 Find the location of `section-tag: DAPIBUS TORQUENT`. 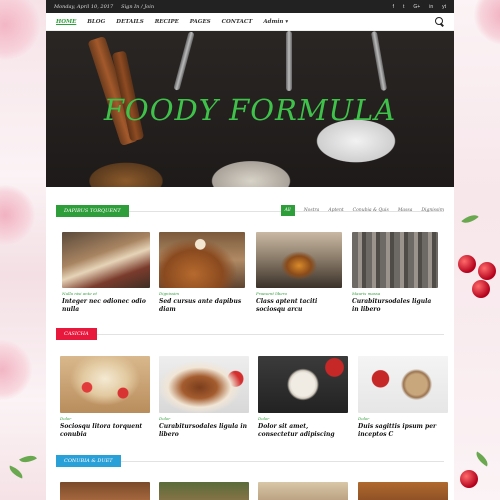

section-tag: DAPIBUS TORQUENT is located at coordinates (92, 211).